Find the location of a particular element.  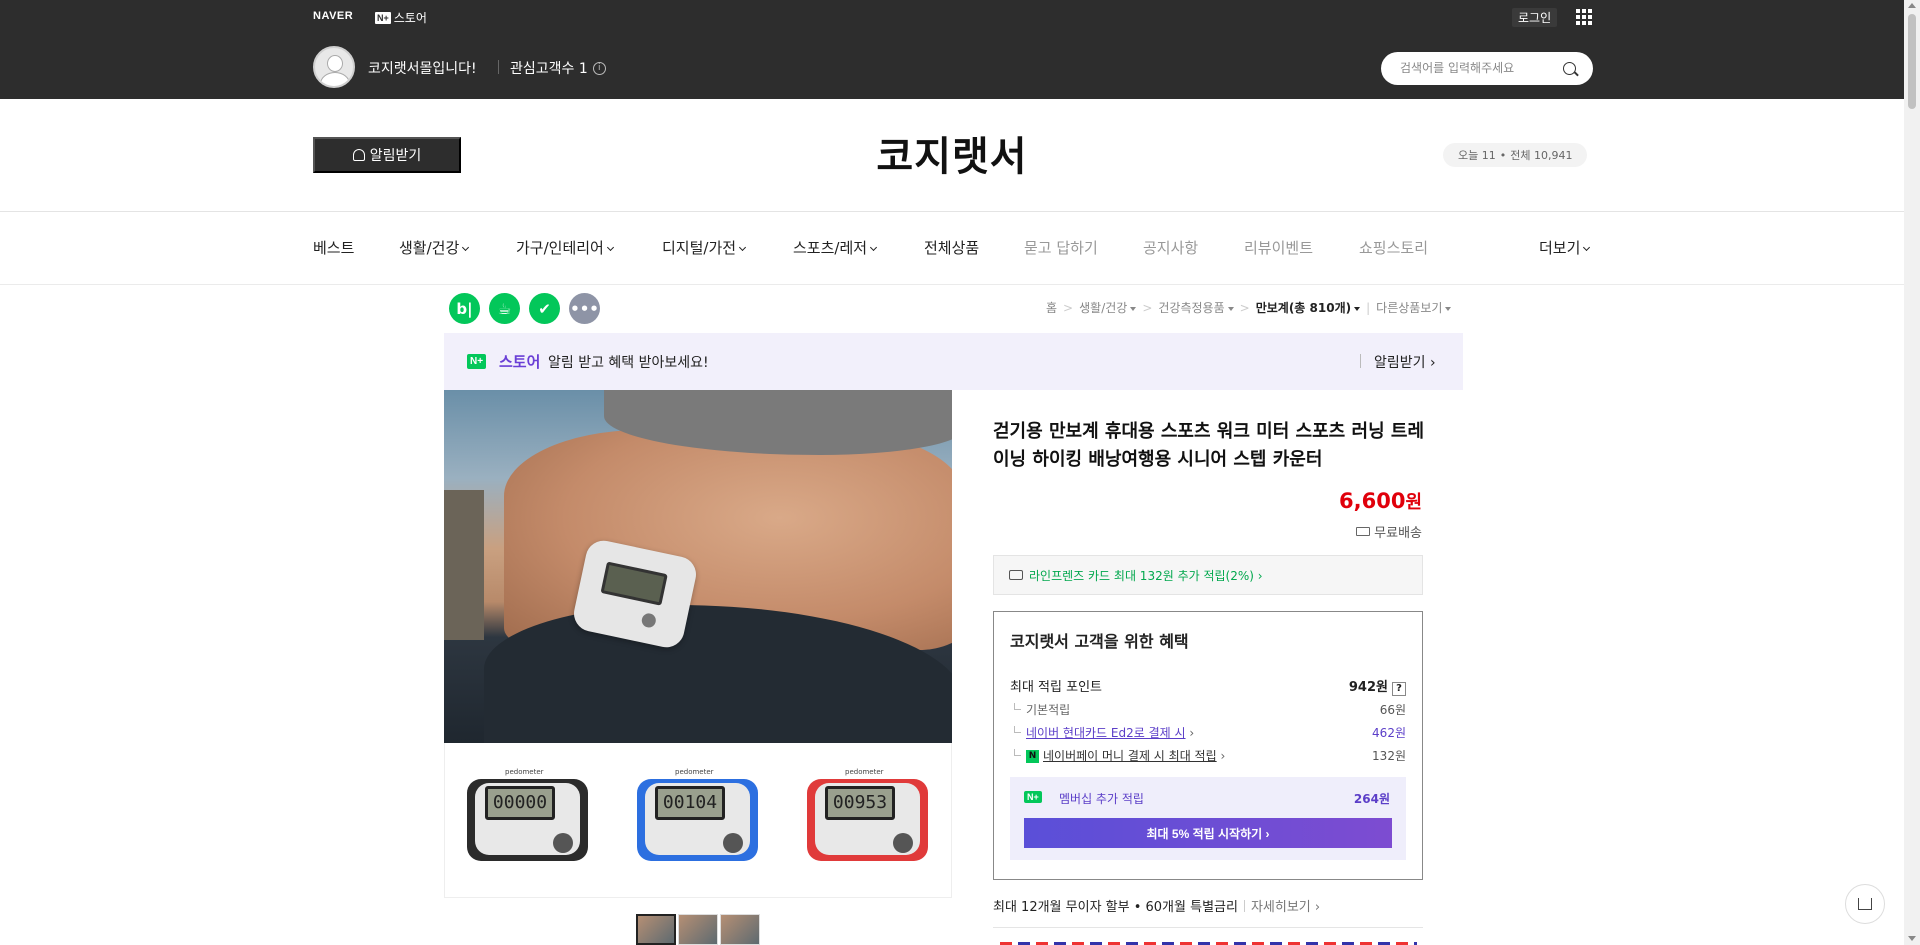

variant-button is located at coordinates (563, 843).